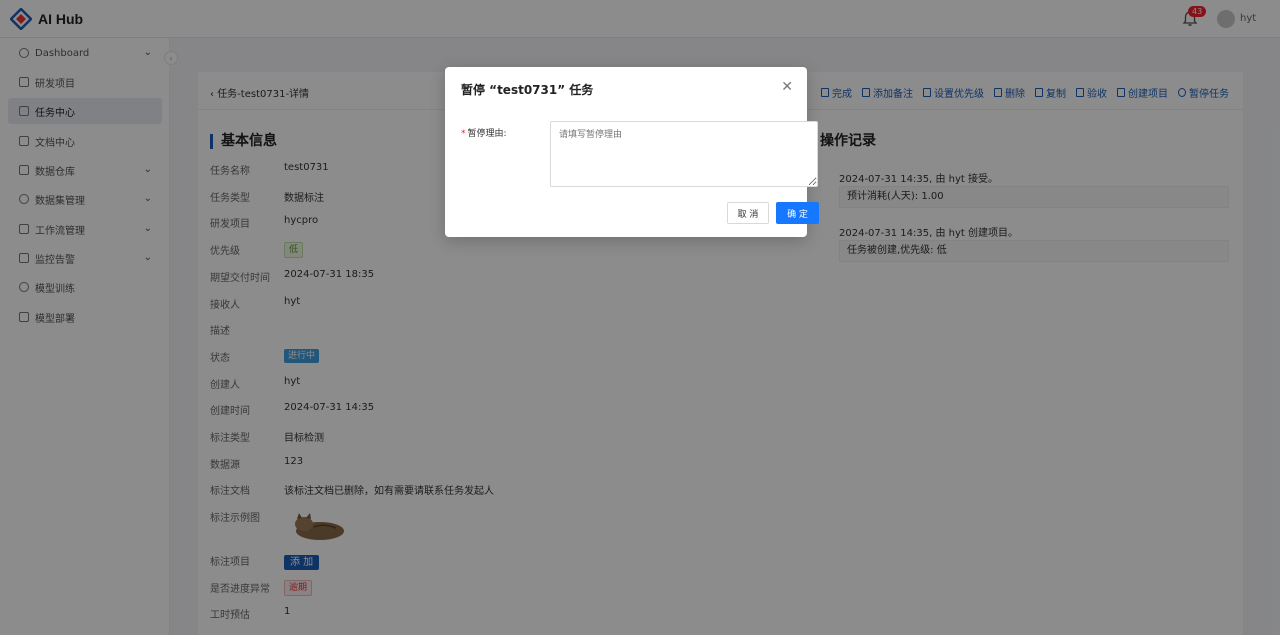  What do you see at coordinates (797, 213) in the screenshot?
I see `confirm-button: 确 定` at bounding box center [797, 213].